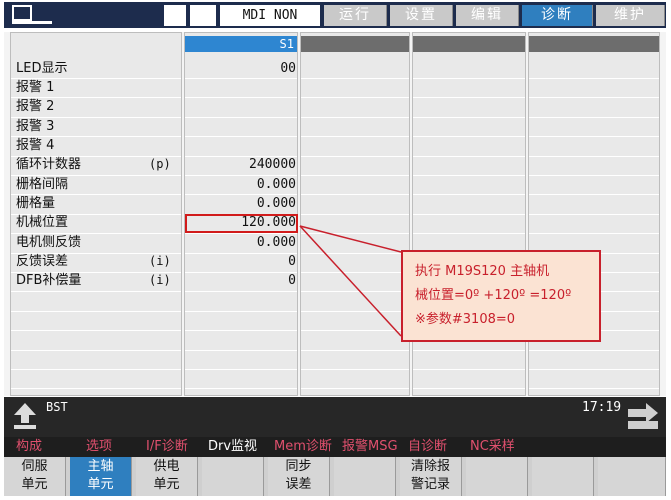 This screenshot has width=671, height=500. Describe the element at coordinates (175, 15) in the screenshot. I see `blank-cell` at that location.